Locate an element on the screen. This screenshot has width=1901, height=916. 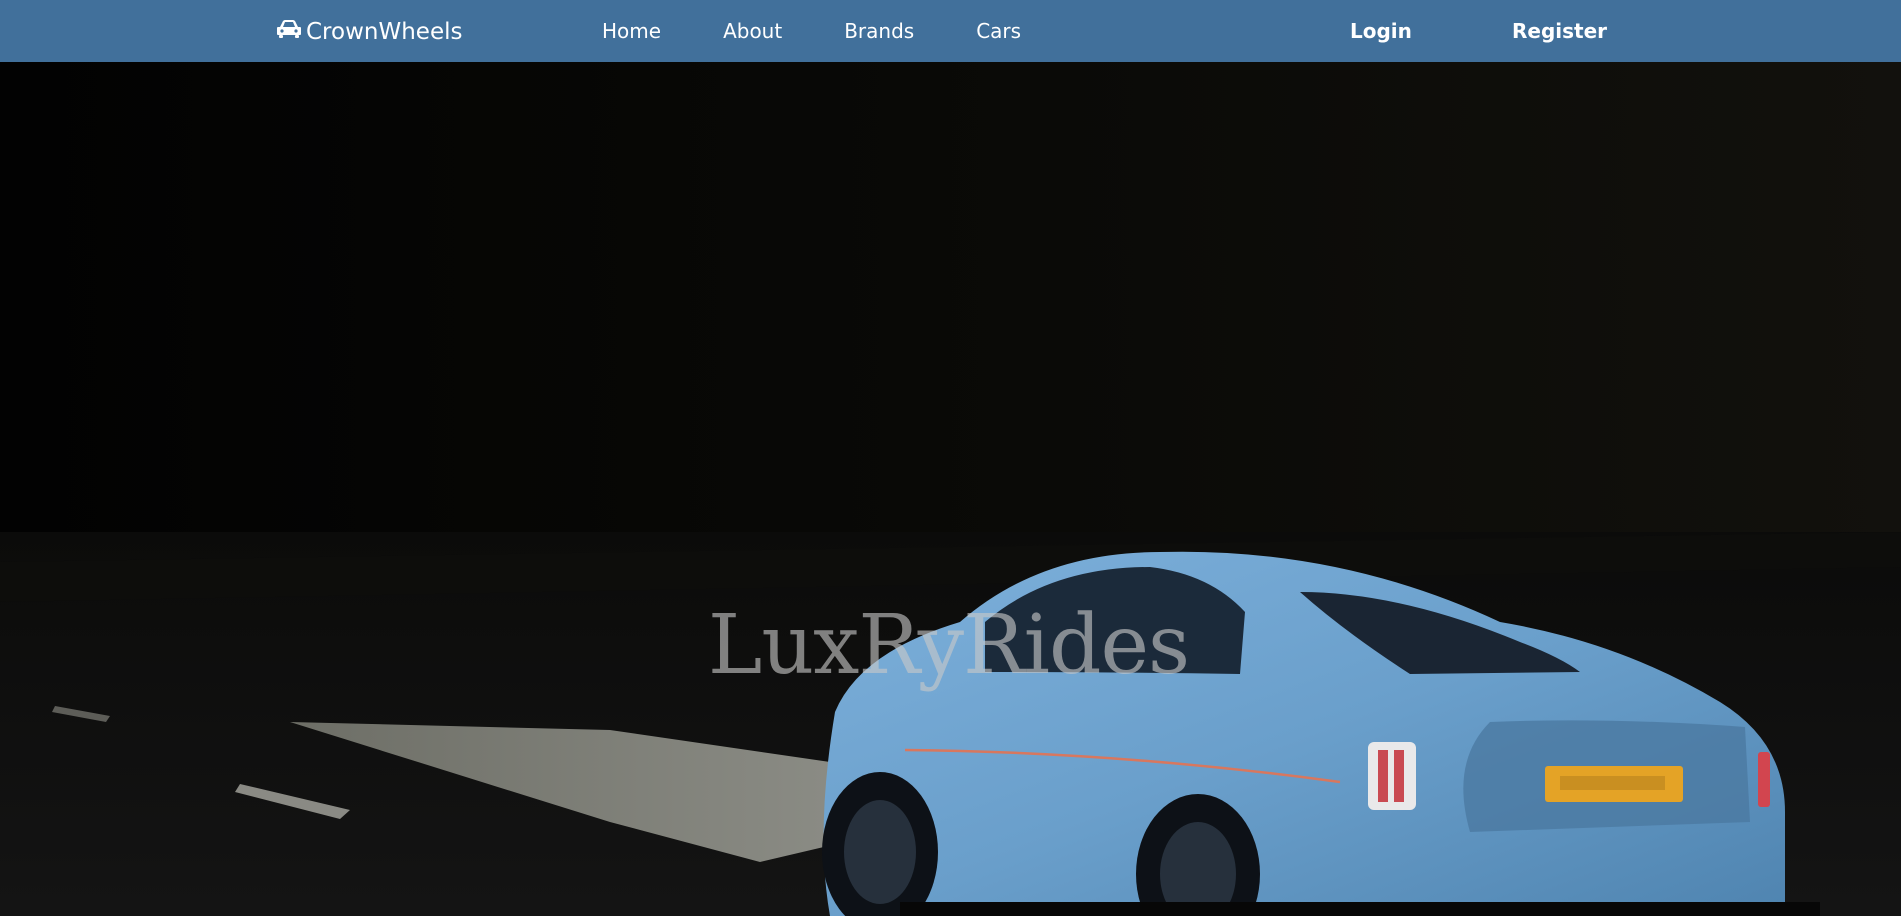
login-button: Login is located at coordinates (1381, 31).